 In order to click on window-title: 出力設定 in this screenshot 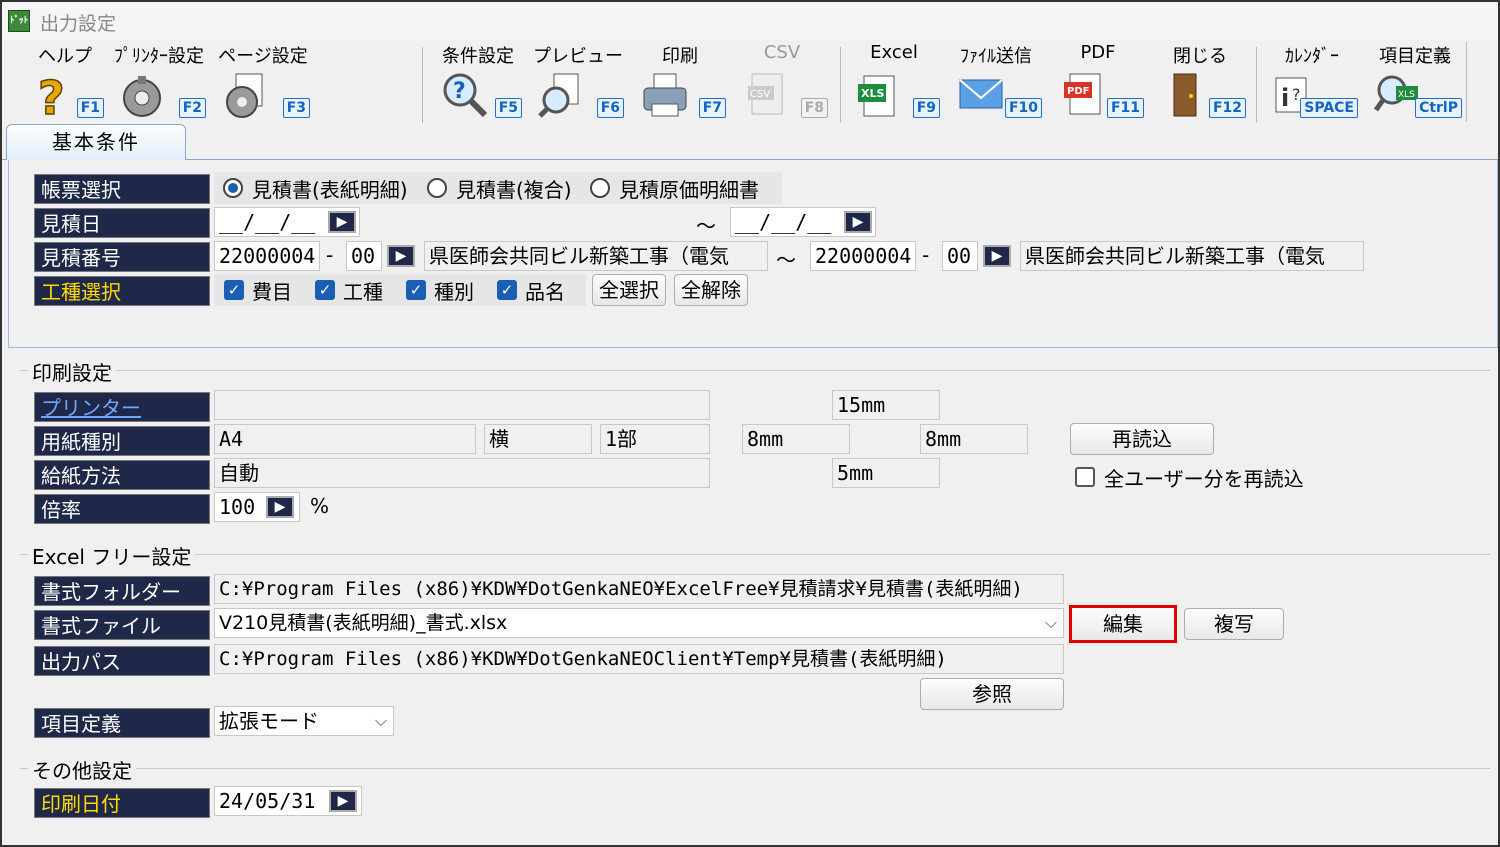, I will do `click(78, 24)`.